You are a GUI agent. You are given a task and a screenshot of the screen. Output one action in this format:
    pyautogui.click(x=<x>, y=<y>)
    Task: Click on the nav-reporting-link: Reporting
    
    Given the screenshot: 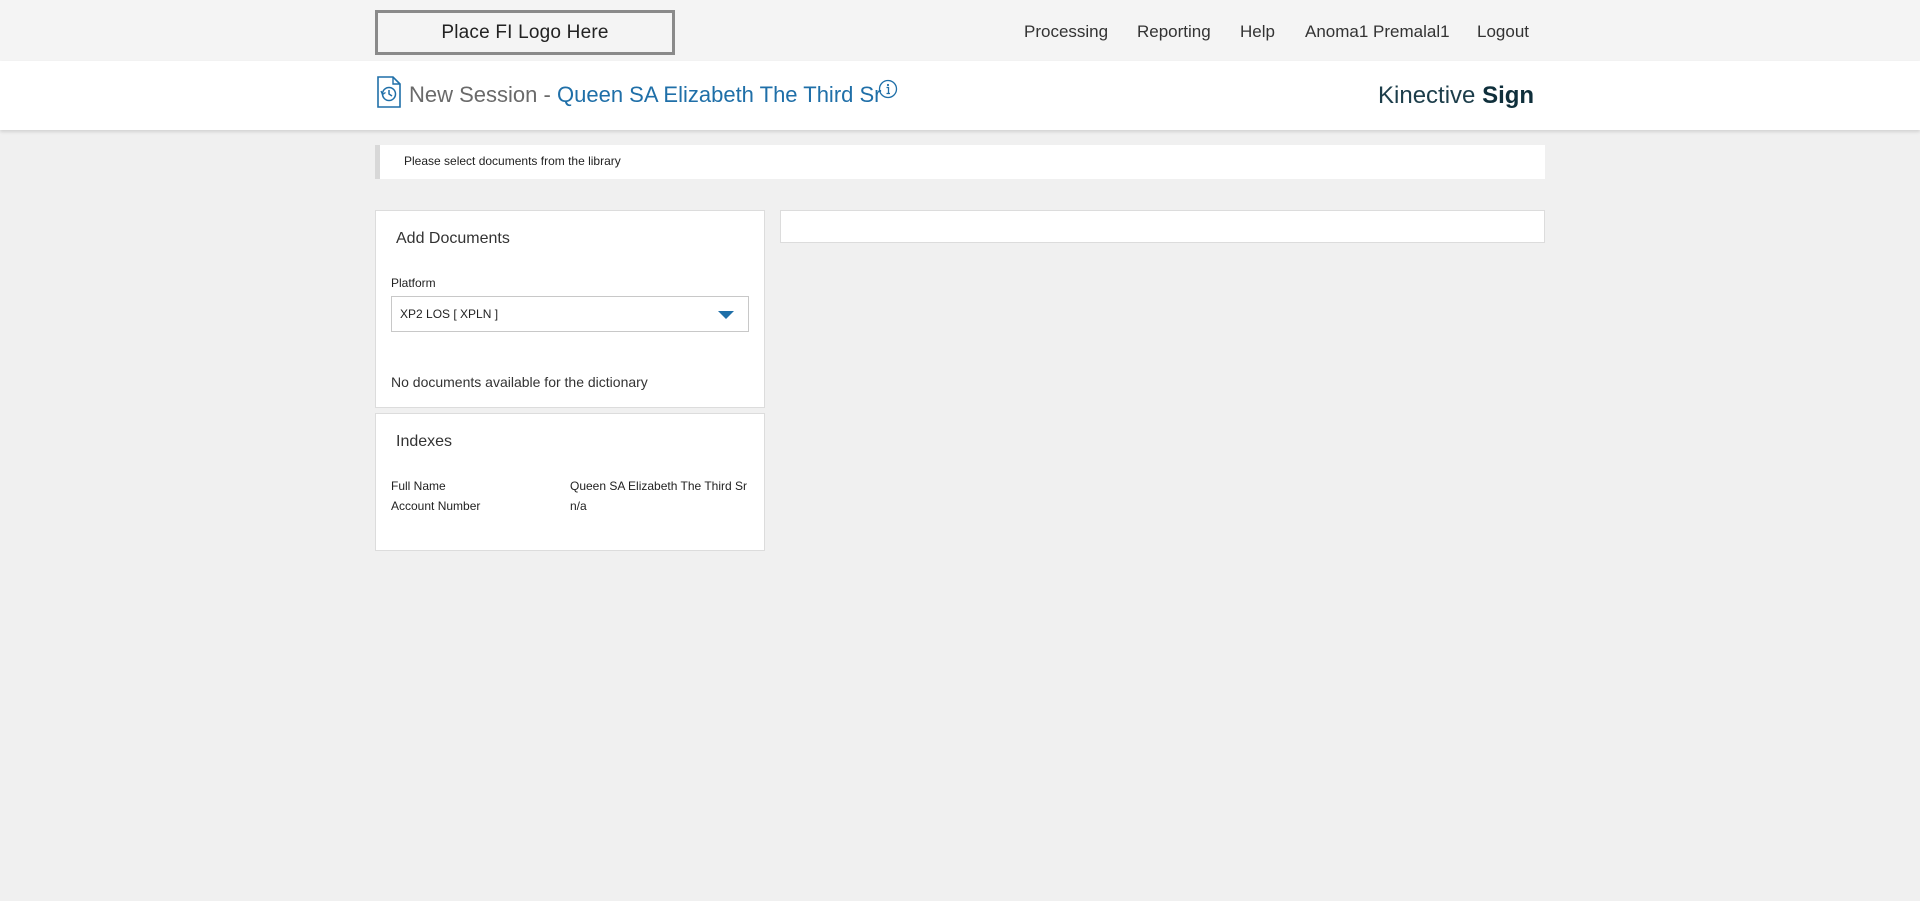 What is the action you would take?
    pyautogui.click(x=1174, y=33)
    